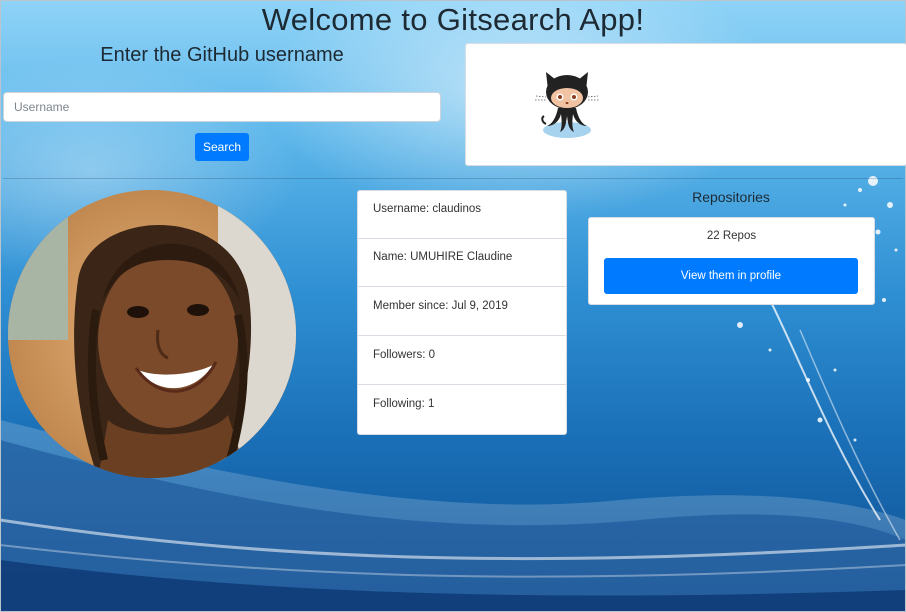 This screenshot has height=612, width=906. Describe the element at coordinates (462, 263) in the screenshot. I see `name-row: Name: UMUHIRE Claudine` at that location.